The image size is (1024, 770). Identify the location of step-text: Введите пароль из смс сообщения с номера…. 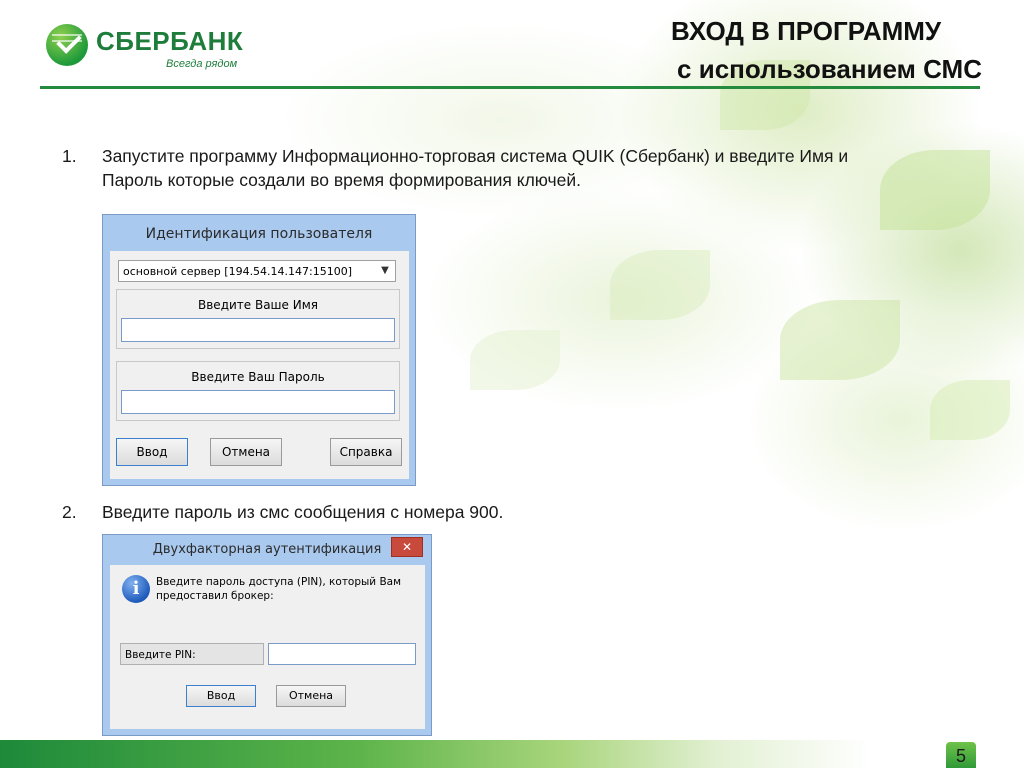
(303, 512).